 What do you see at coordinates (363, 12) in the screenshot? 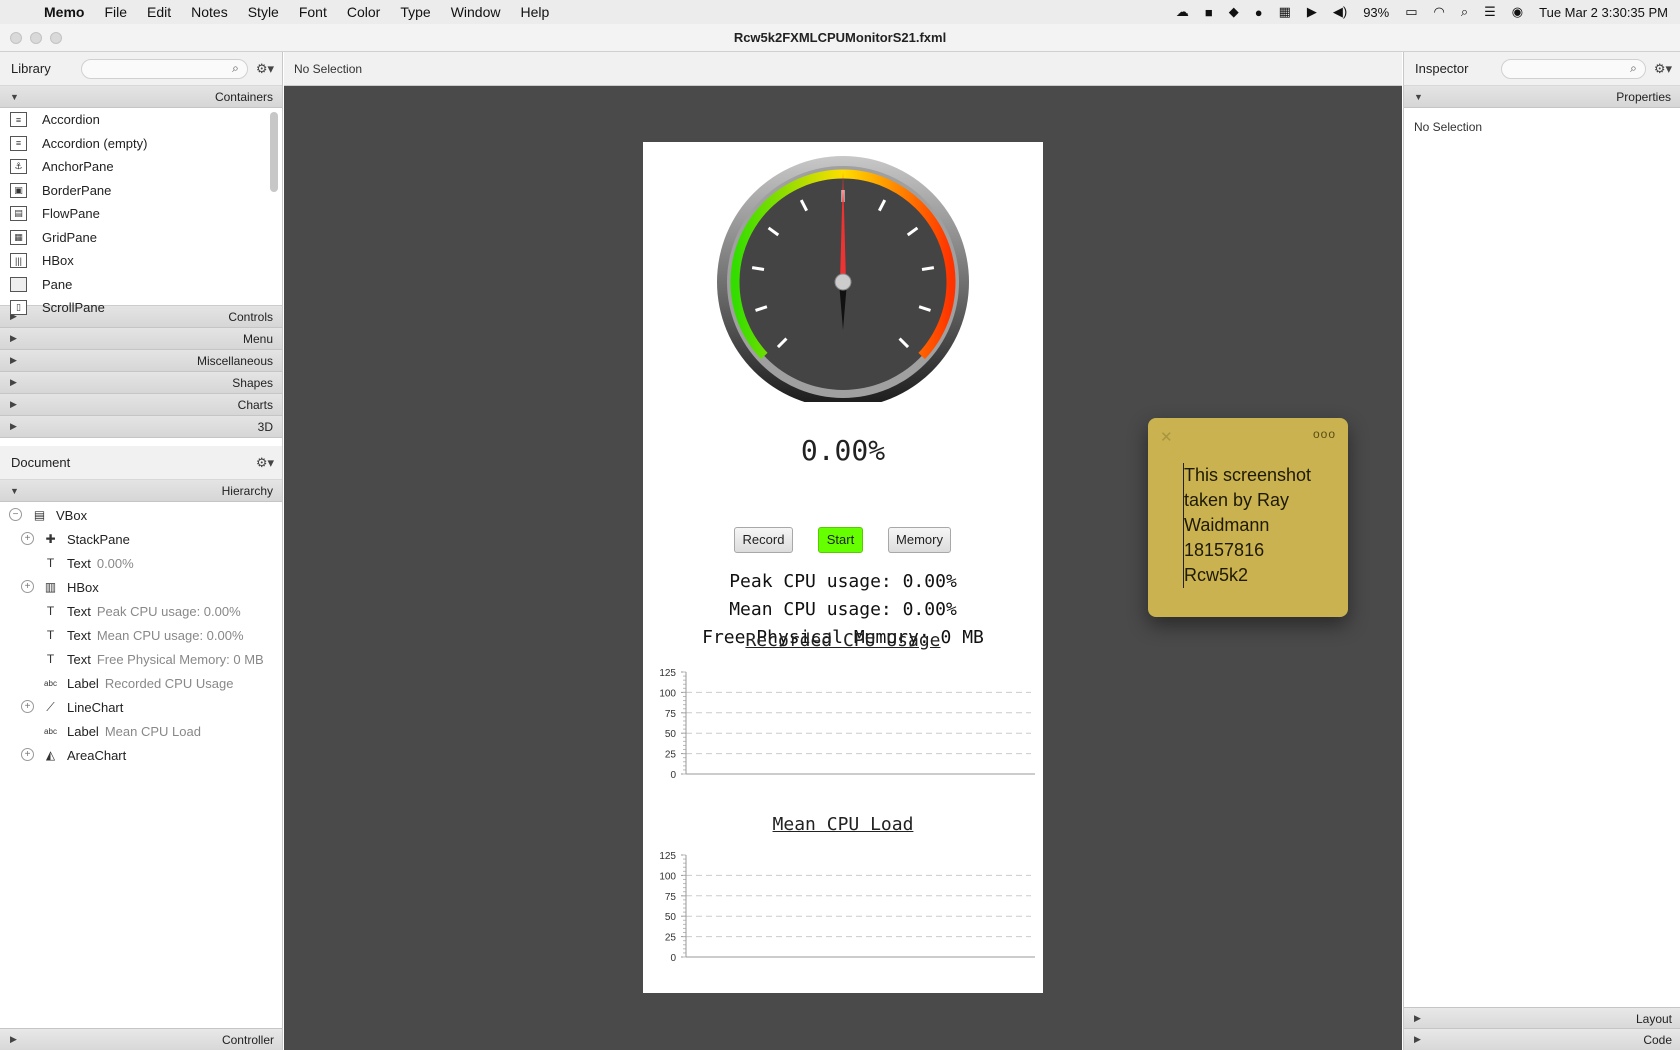
I see `menu-color: Color` at bounding box center [363, 12].